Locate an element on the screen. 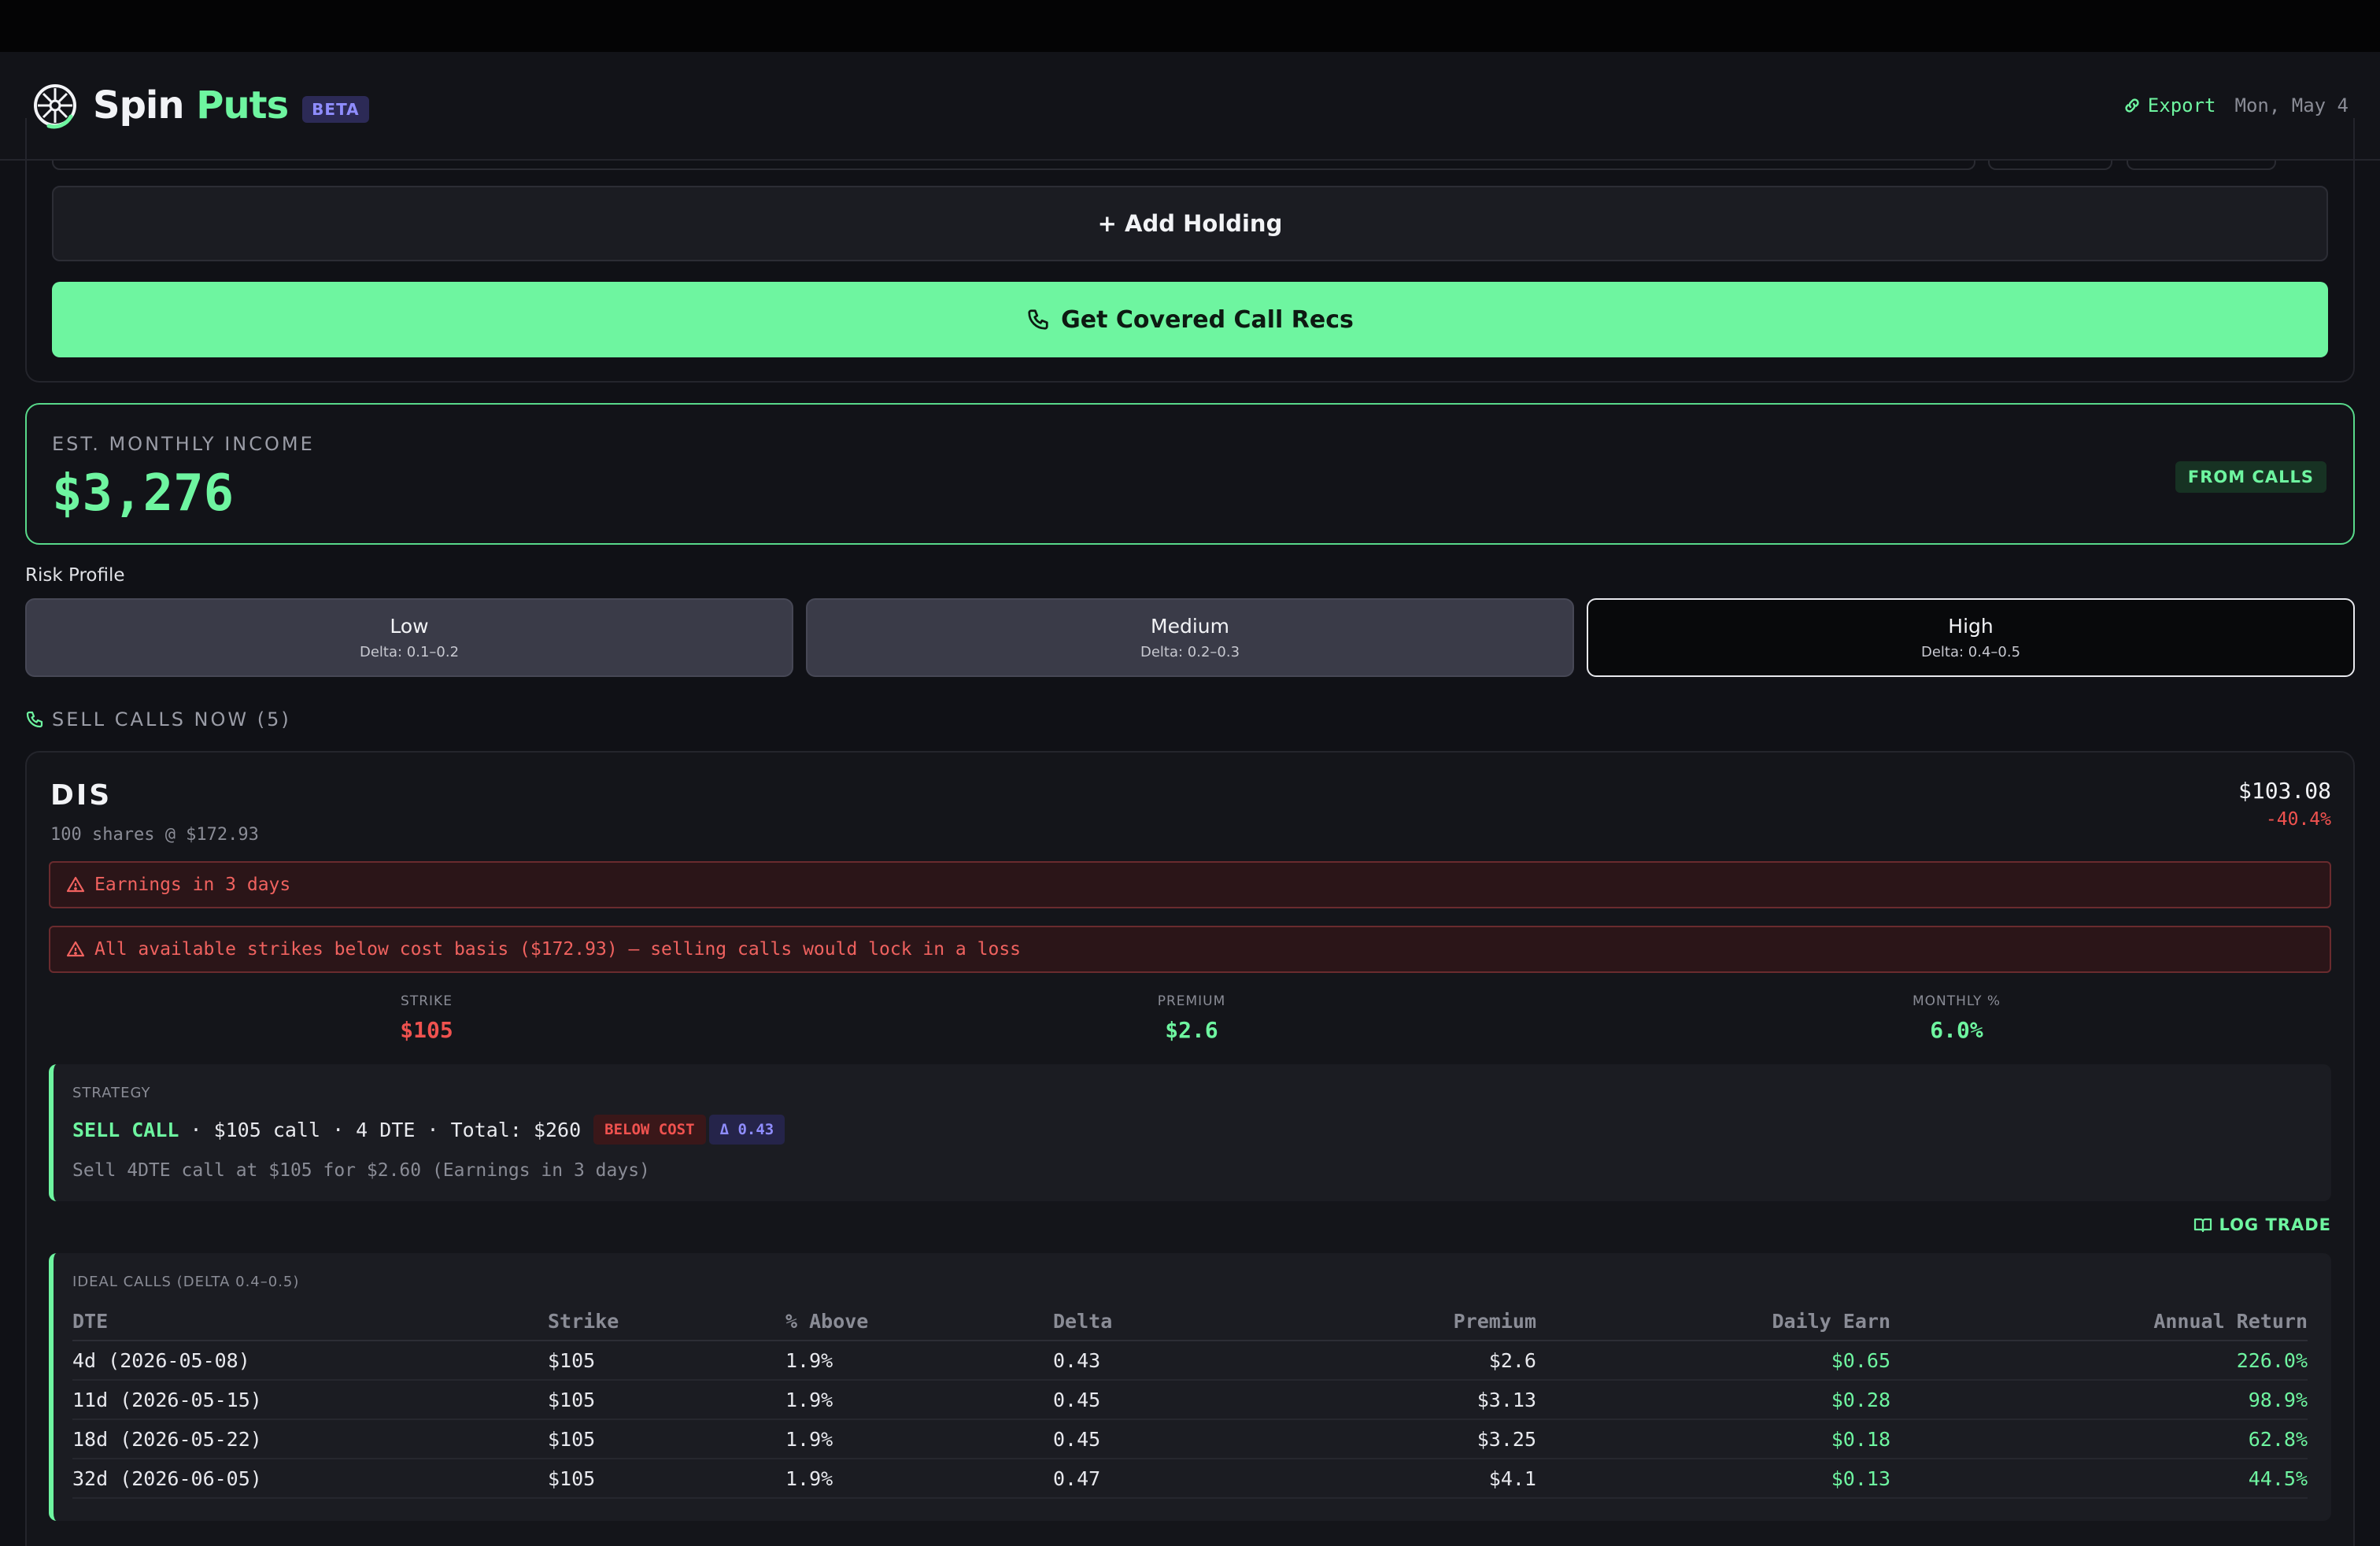 The width and height of the screenshot is (2380, 1546). log-trade-button: LOG TRADE is located at coordinates (2262, 1224).